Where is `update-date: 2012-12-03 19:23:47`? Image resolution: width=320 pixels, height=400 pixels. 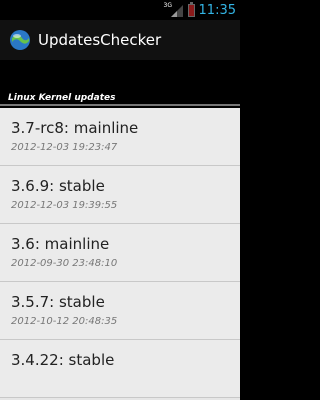 update-date: 2012-12-03 19:23:47 is located at coordinates (64, 147).